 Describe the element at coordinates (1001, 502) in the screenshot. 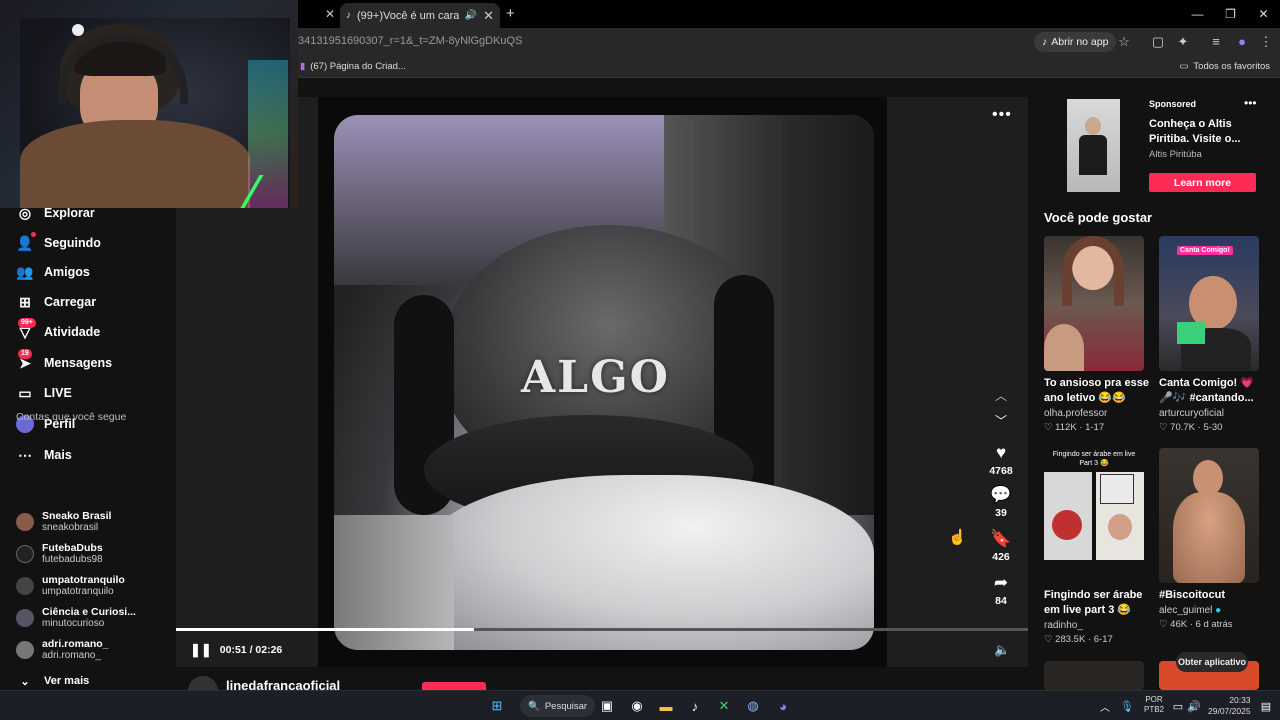

I see `comment-button: 💬 39` at that location.